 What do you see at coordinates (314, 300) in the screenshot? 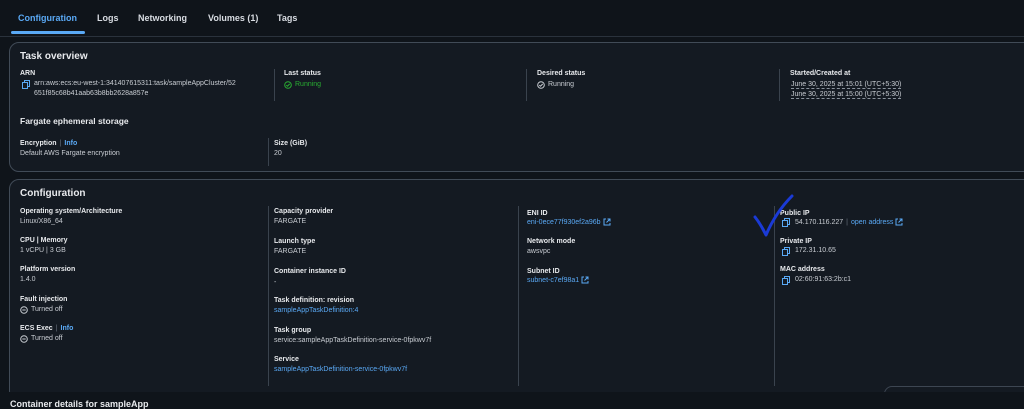
I see `task-definition-label: Task definition: revision` at bounding box center [314, 300].